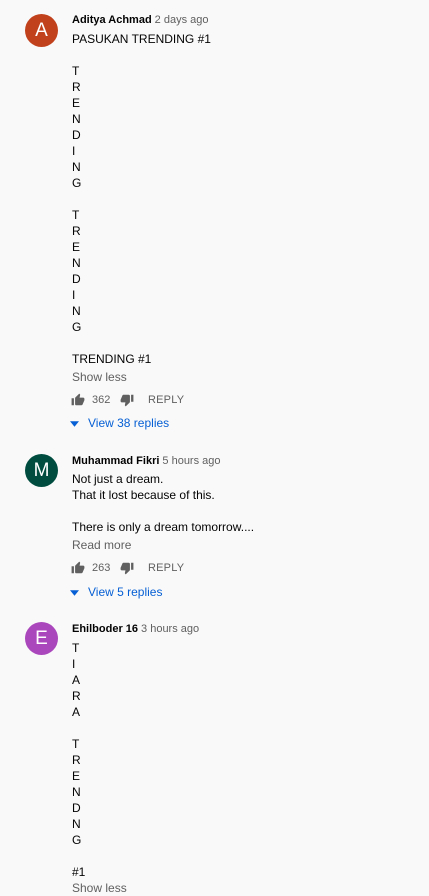 Image resolution: width=429 pixels, height=896 pixels. I want to click on comment-author: Aditya Achmad, so click(112, 20).